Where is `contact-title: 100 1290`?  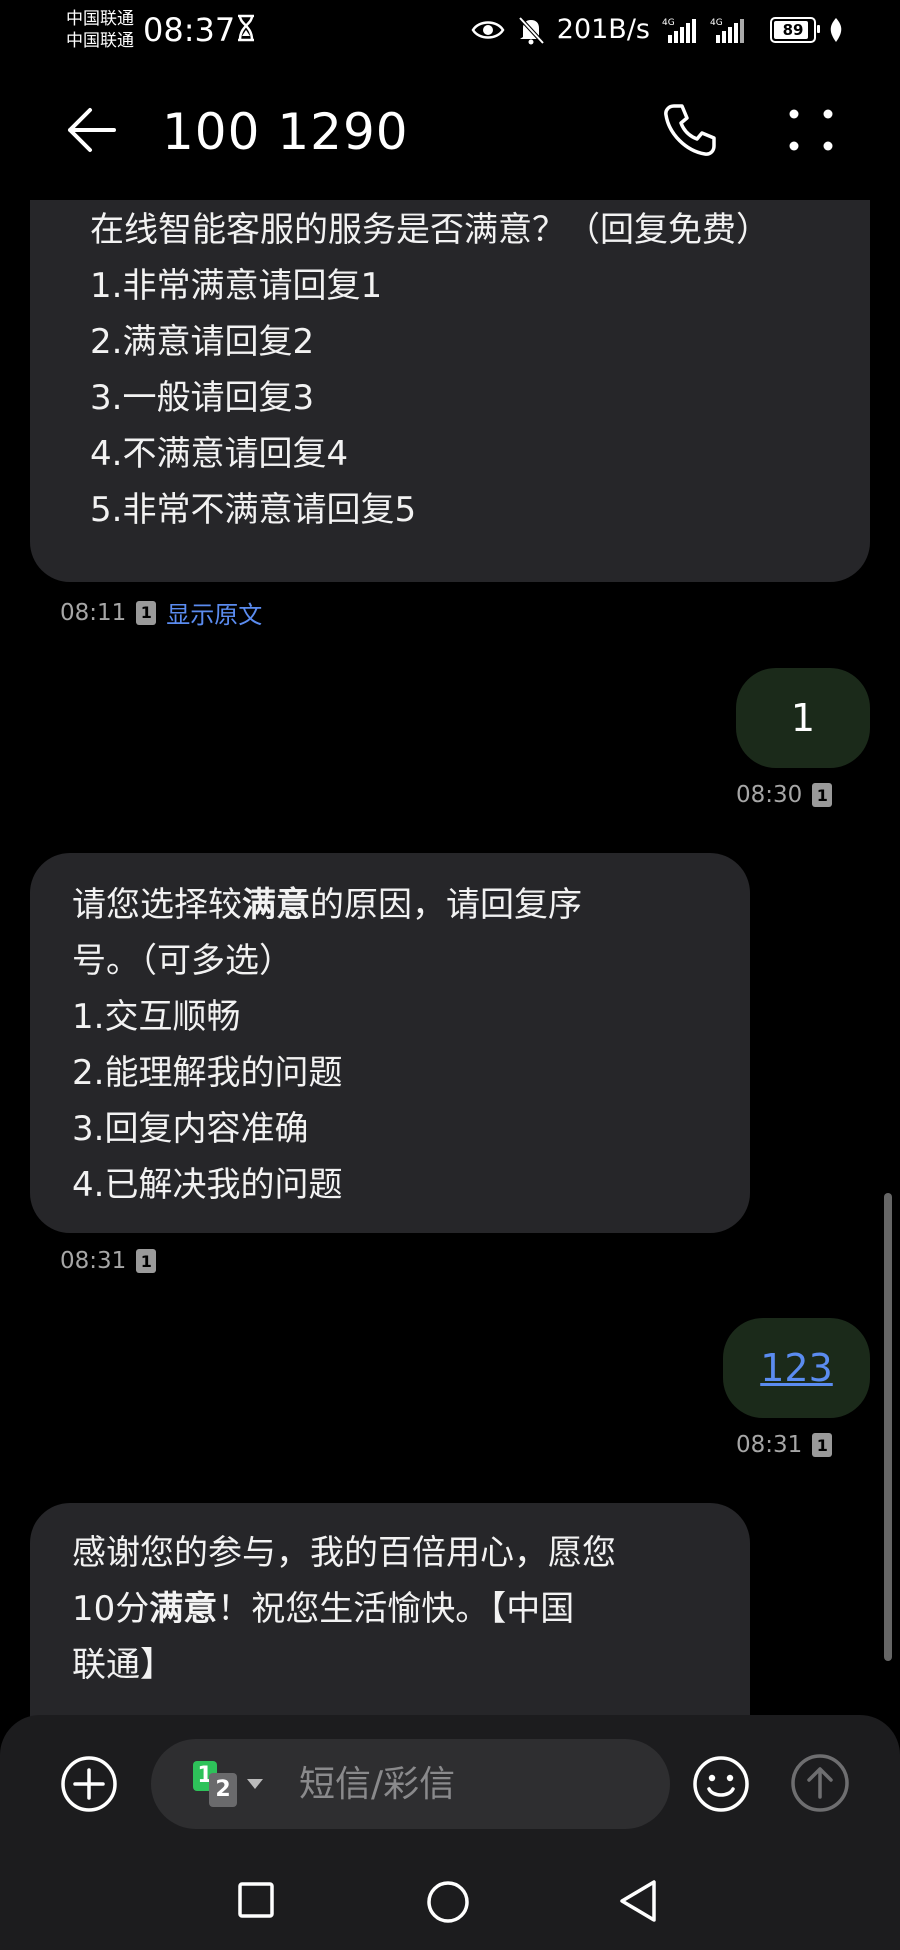
contact-title: 100 1290 is located at coordinates (285, 132).